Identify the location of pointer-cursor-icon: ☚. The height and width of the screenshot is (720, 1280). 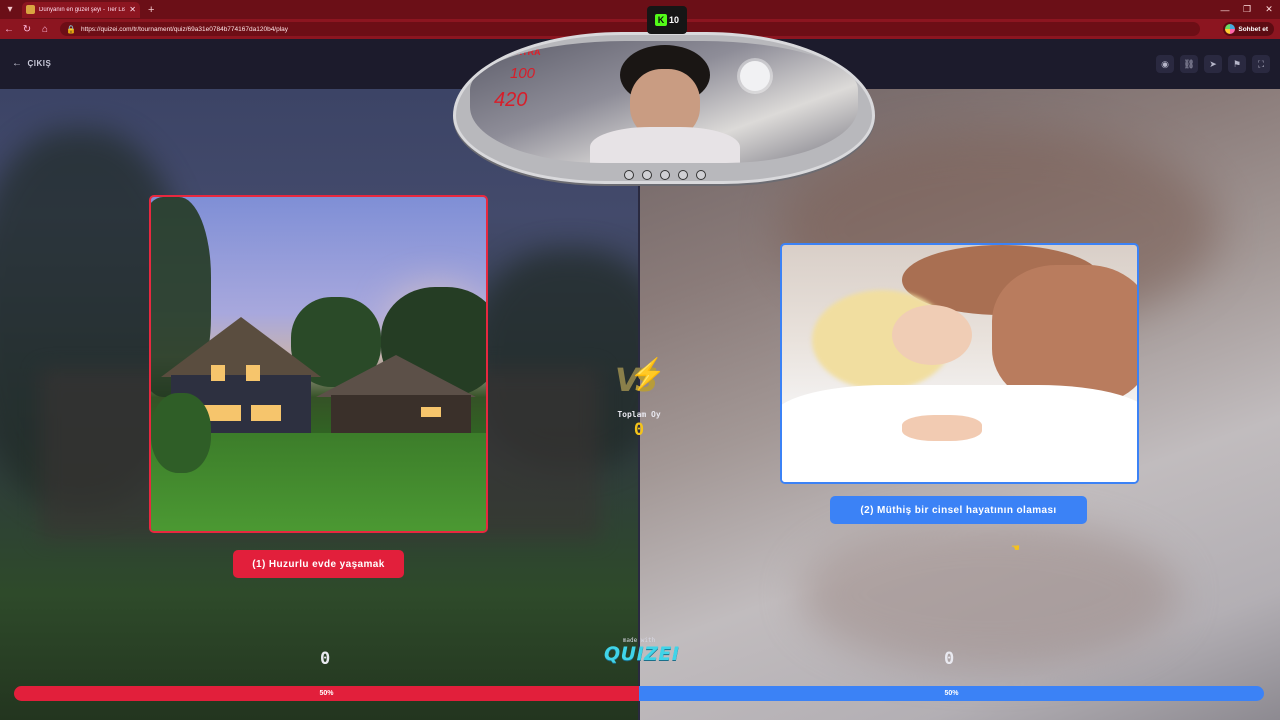
(1015, 548).